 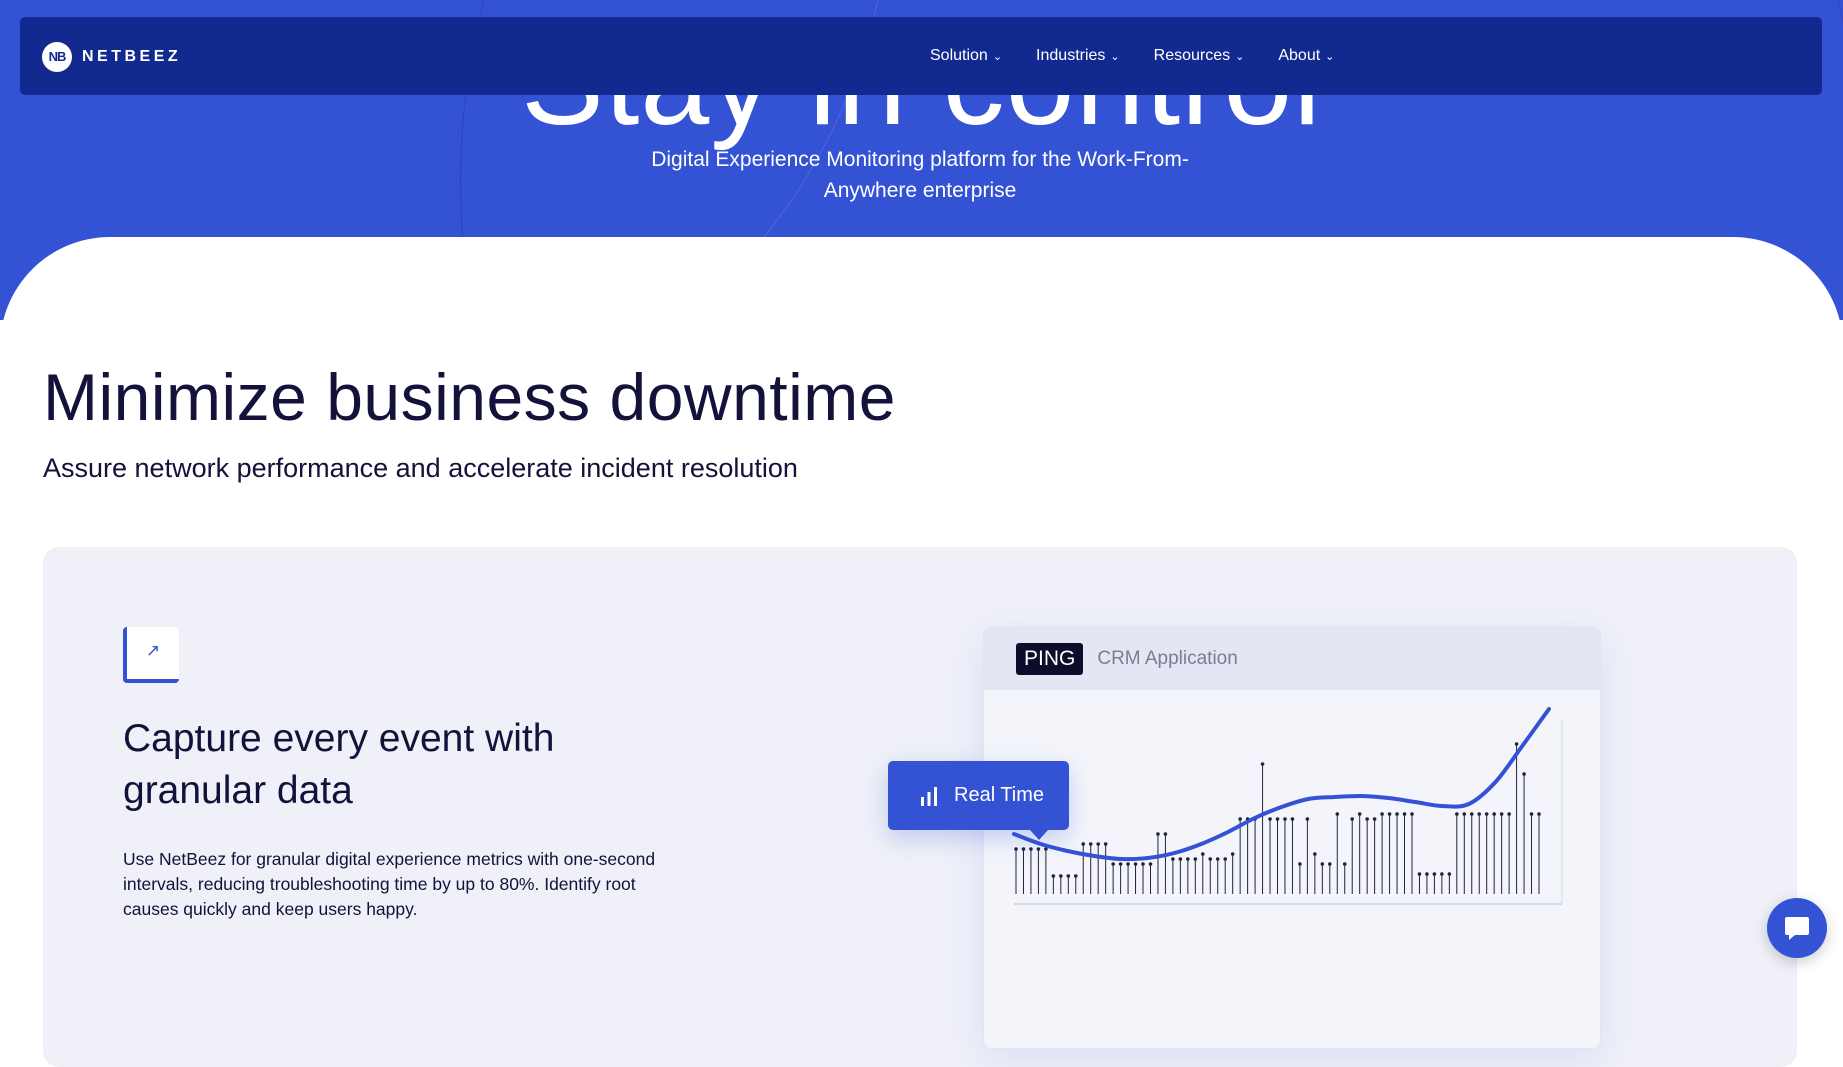 I want to click on netbeez-logo: NB NETBEEZ, so click(x=111, y=57).